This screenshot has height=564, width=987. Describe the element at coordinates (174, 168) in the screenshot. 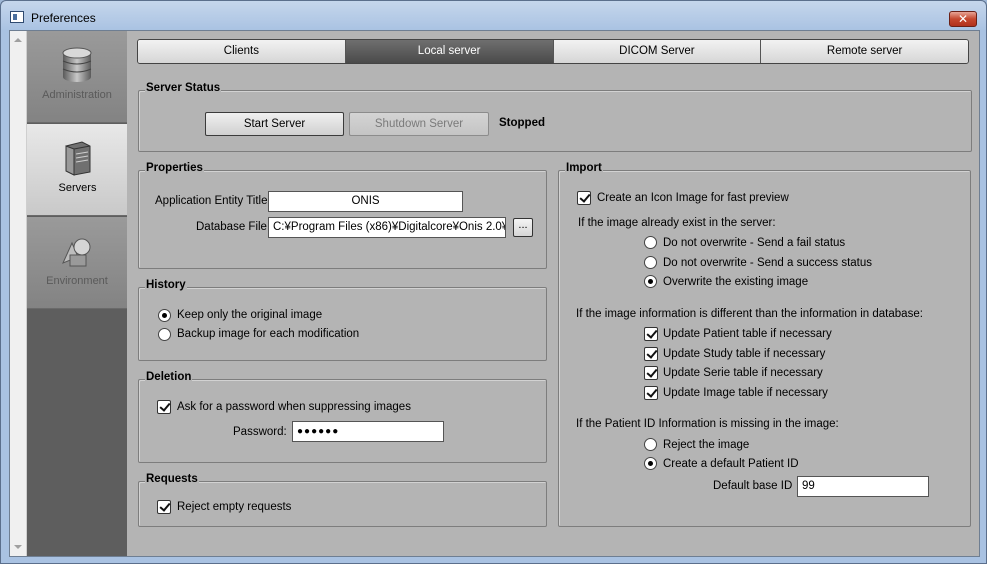

I see `properties-title: Properties` at that location.